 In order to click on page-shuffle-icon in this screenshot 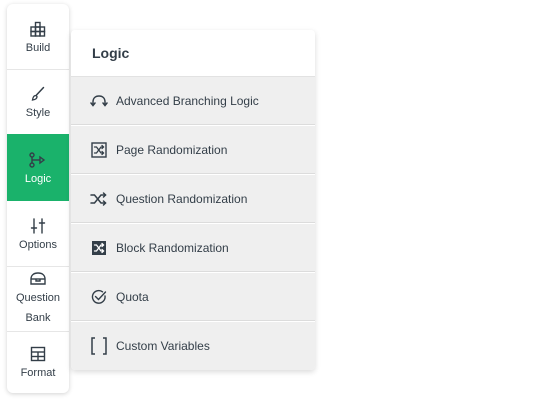, I will do `click(99, 150)`.